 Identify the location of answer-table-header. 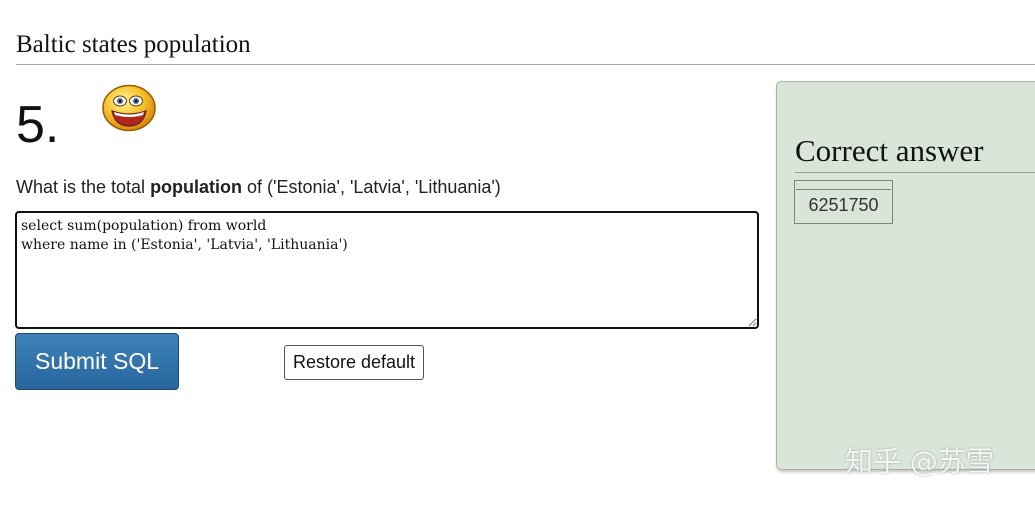
(843, 185).